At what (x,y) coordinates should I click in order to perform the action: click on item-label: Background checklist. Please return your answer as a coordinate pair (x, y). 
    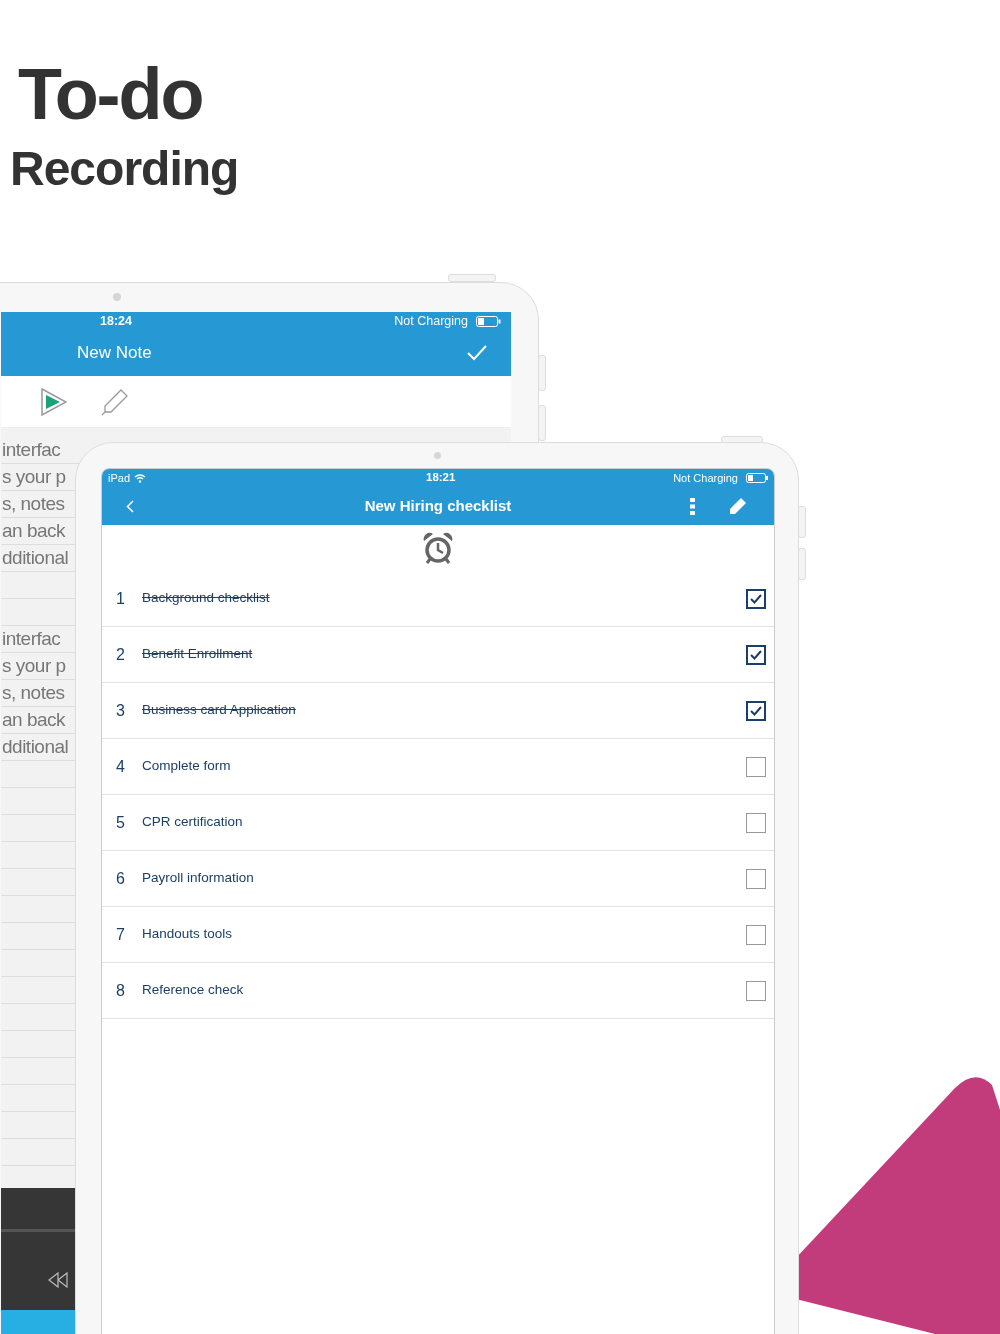
    Looking at the image, I should click on (206, 598).